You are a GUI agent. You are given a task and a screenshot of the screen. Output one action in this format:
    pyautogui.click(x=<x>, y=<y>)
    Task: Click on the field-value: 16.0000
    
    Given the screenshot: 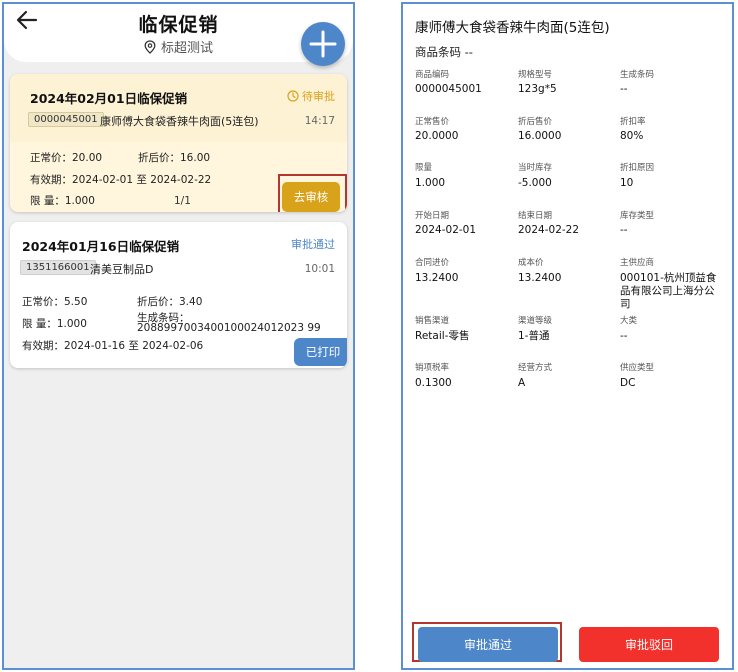 What is the action you would take?
    pyautogui.click(x=540, y=136)
    